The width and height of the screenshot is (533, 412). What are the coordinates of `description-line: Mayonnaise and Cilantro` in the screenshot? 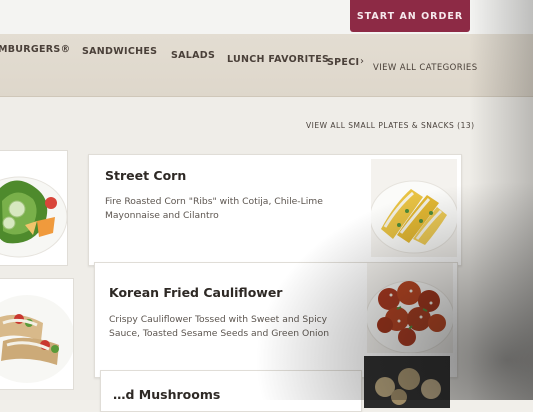 It's located at (162, 215).